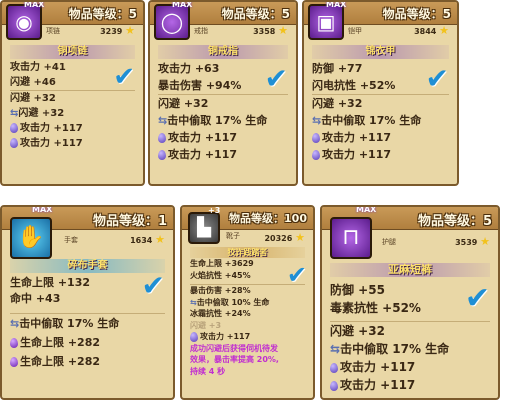  I want to click on gear-score-value: 3358, so click(264, 31).